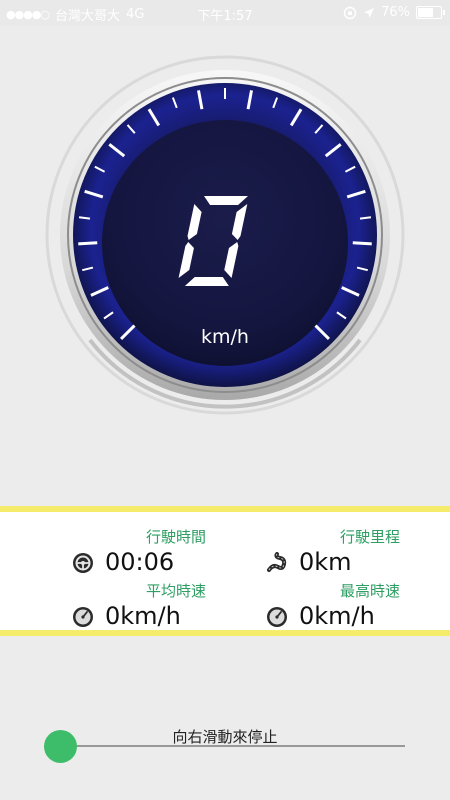  Describe the element at coordinates (369, 591) in the screenshot. I see `max-speed-label: 最高時速` at that location.